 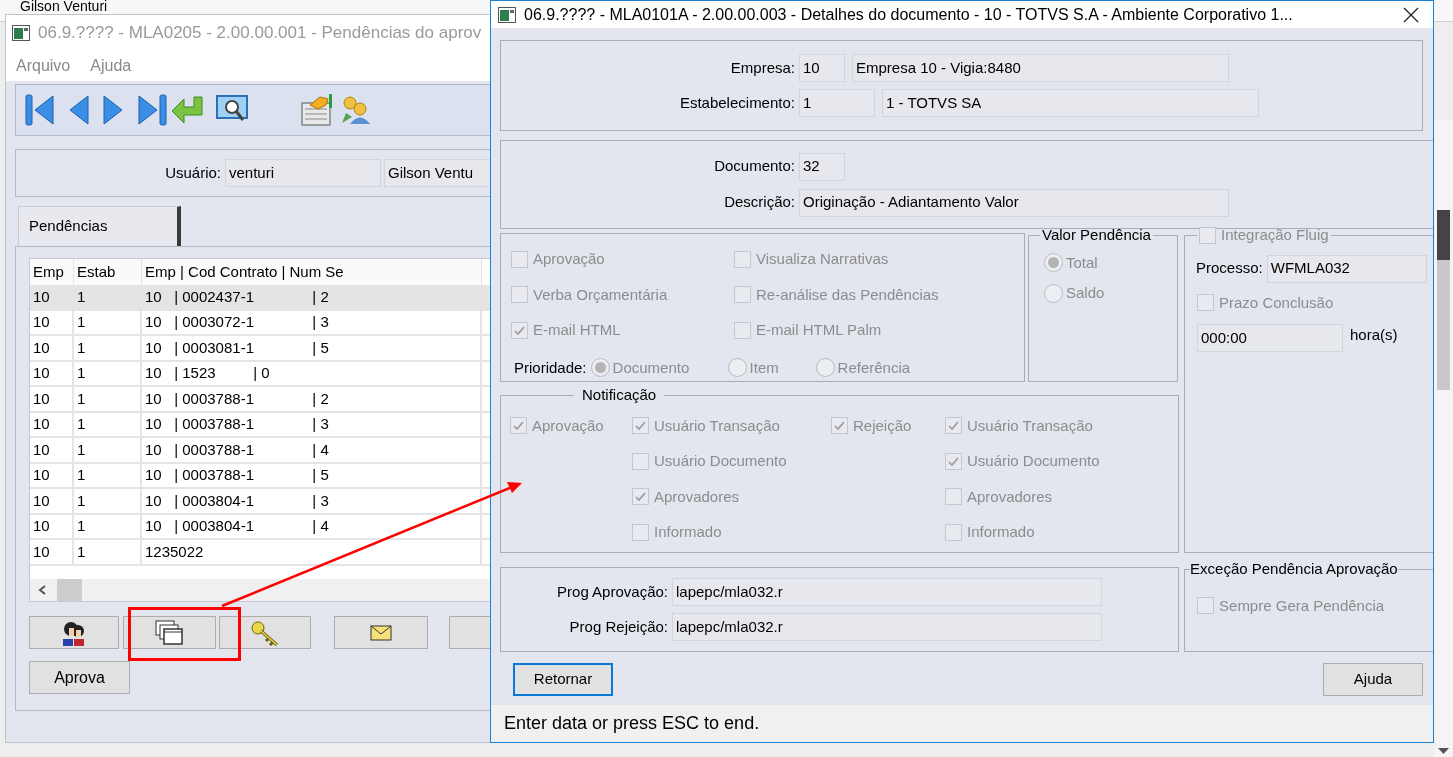 I want to click on document-field: Originação - Adiantamento Valor, so click(x=1014, y=202).